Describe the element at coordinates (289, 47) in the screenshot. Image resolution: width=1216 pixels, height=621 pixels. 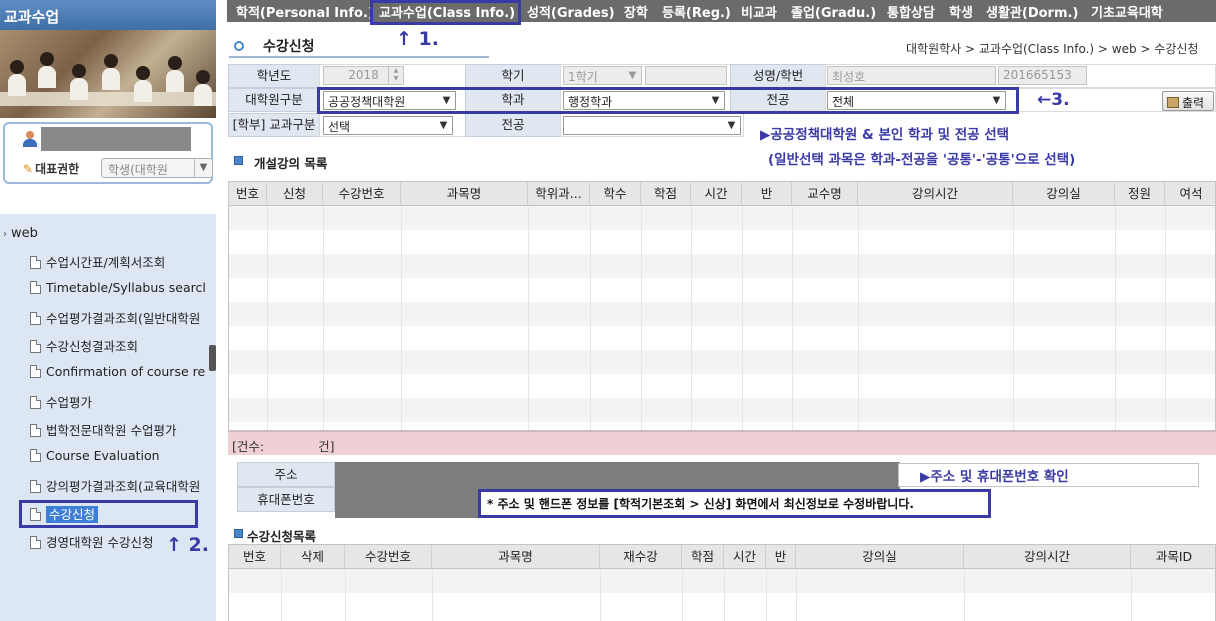
I see `page-title: 수강신청` at that location.